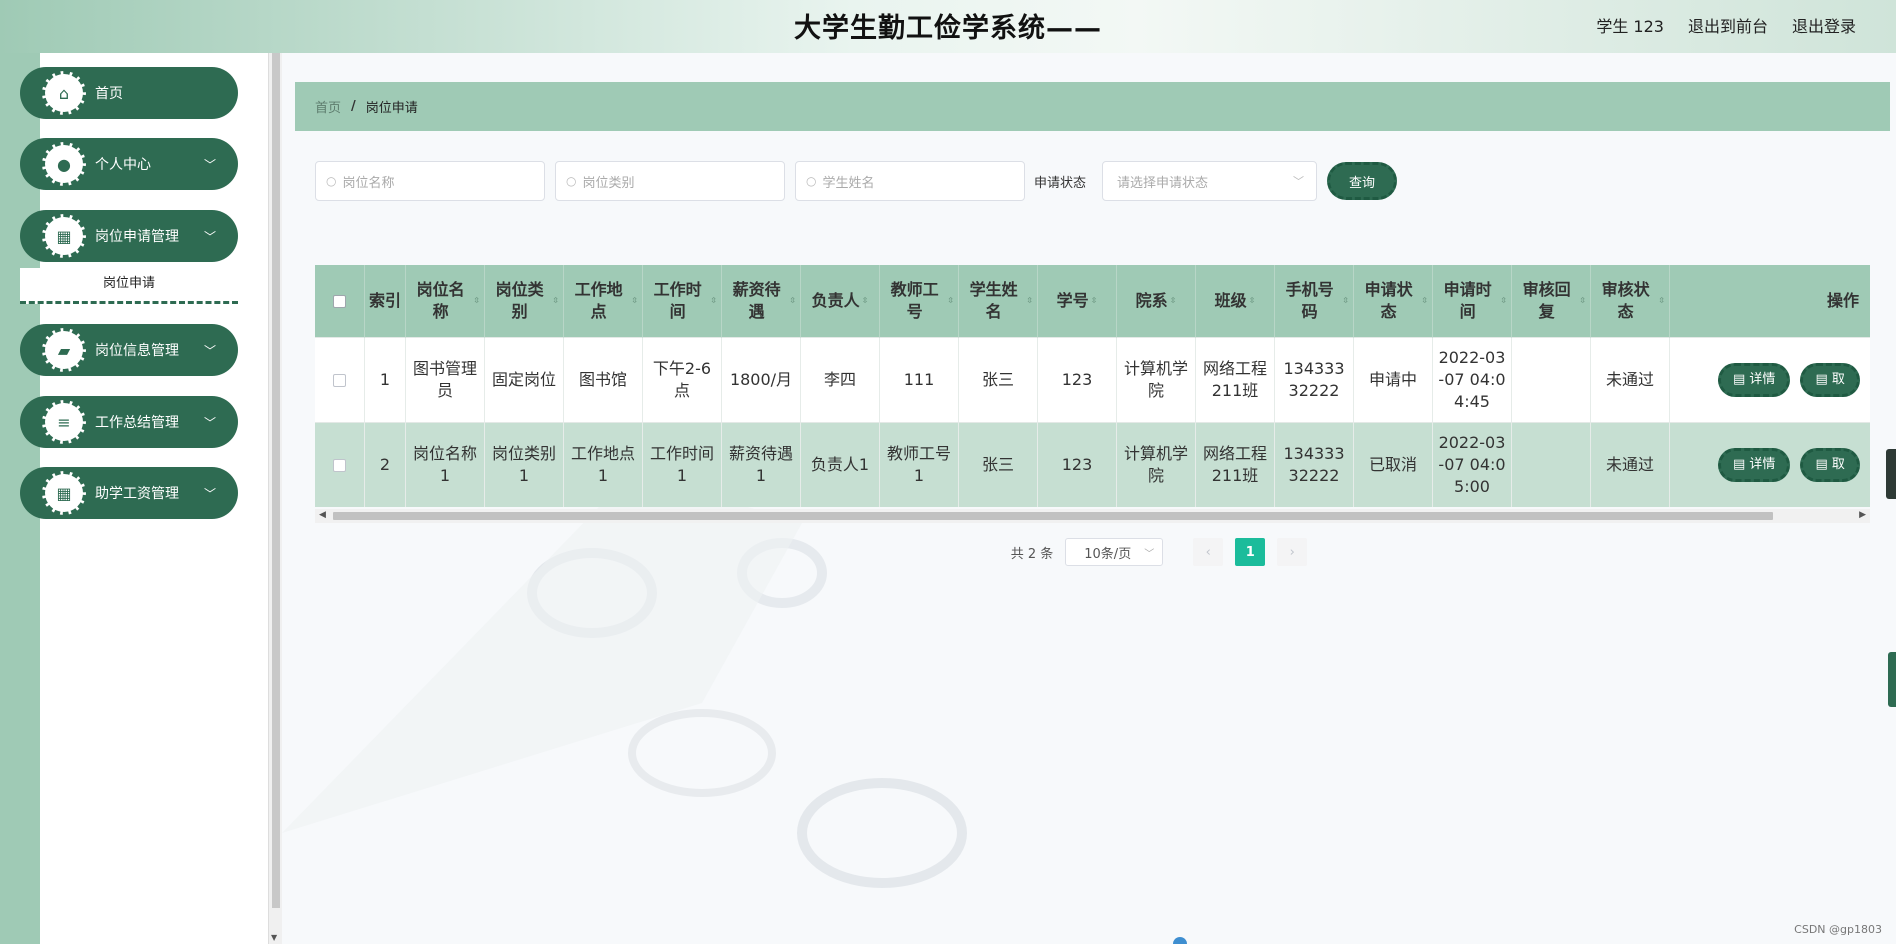 Image resolution: width=1896 pixels, height=944 pixels. Describe the element at coordinates (603, 301) in the screenshot. I see `column-header: 工作地点 ⇳` at that location.